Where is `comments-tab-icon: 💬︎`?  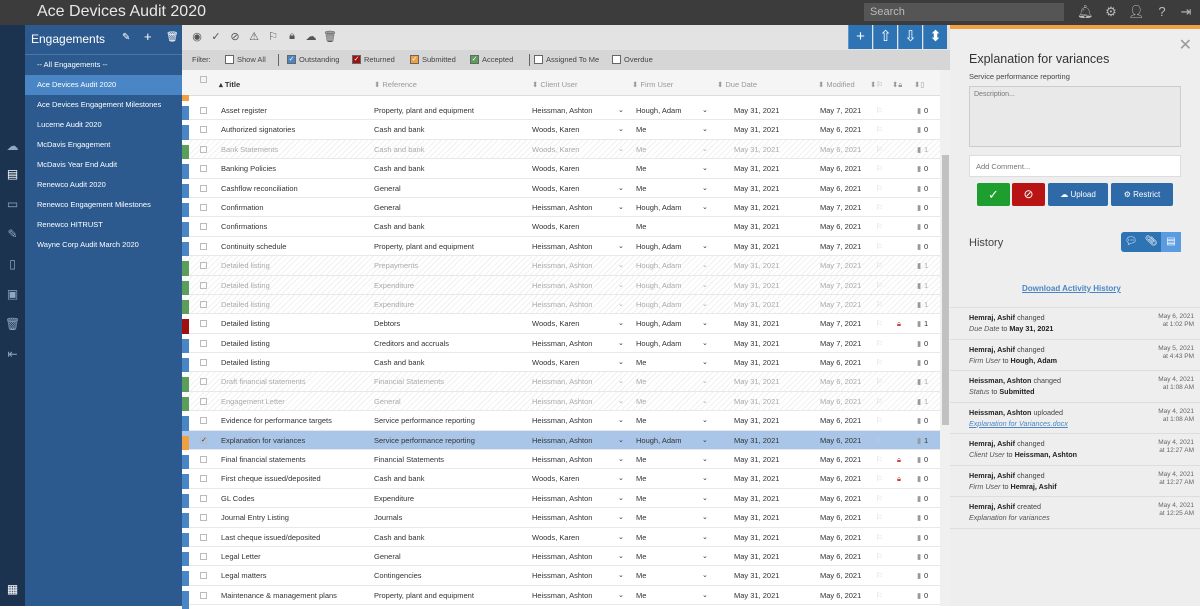 comments-tab-icon: 💬︎ is located at coordinates (1131, 242).